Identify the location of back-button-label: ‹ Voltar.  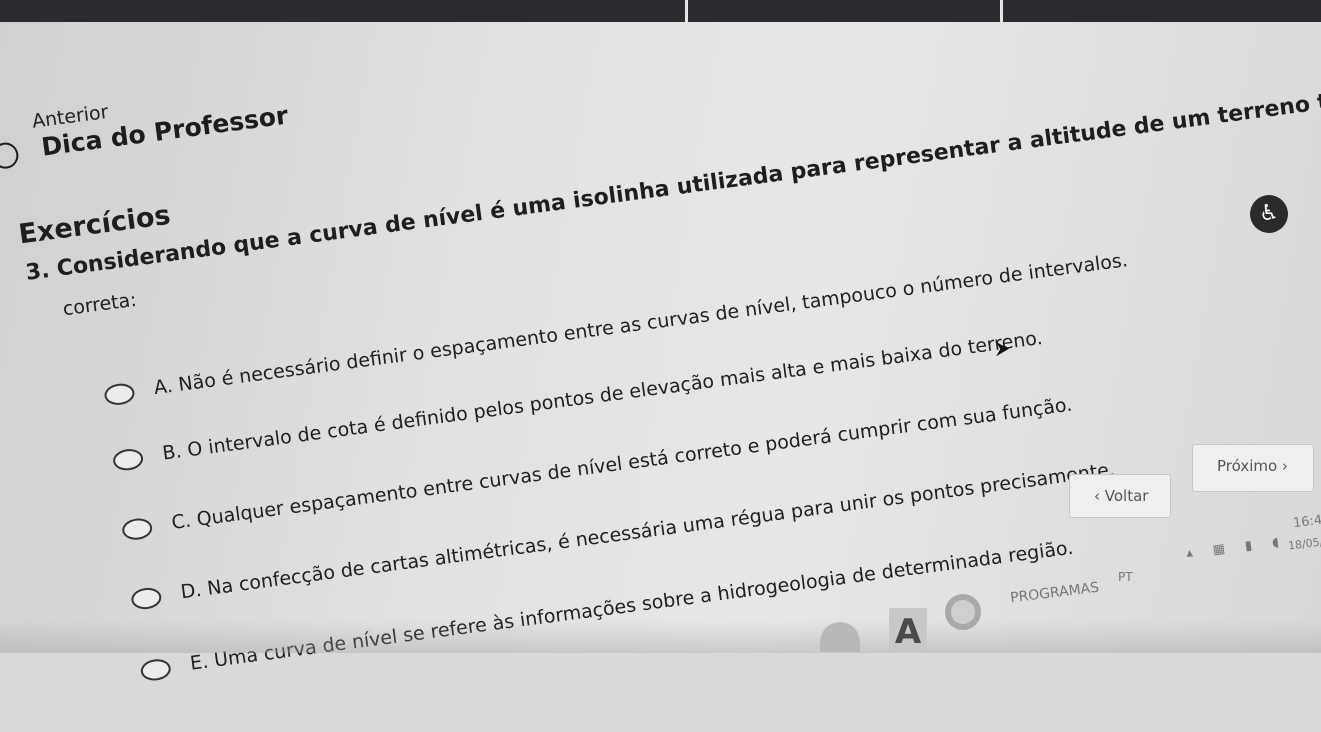
(1121, 496).